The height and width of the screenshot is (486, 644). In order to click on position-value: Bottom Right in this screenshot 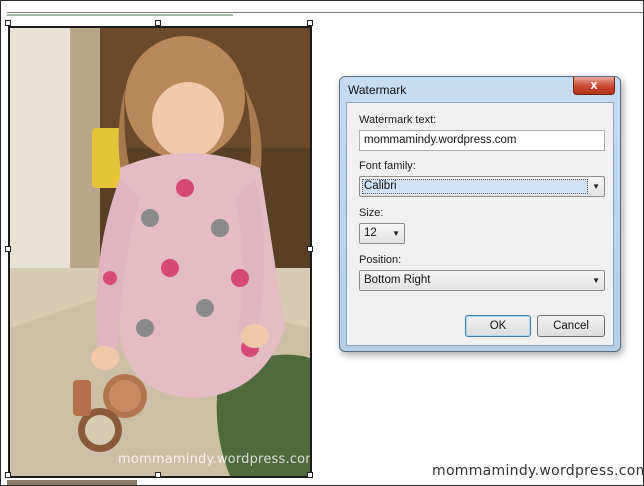, I will do `click(397, 280)`.